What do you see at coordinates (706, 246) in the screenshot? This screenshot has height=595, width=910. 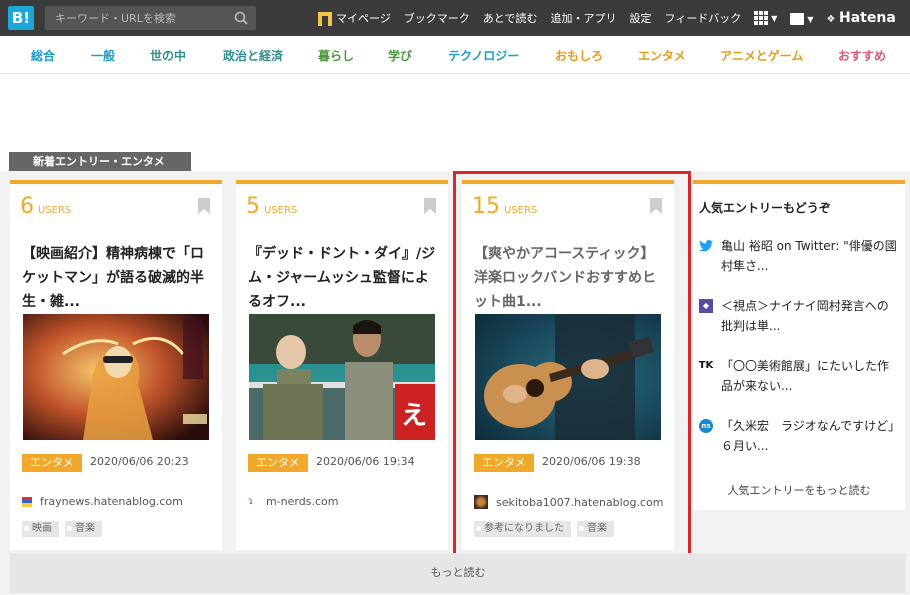 I see `twitter-icon` at bounding box center [706, 246].